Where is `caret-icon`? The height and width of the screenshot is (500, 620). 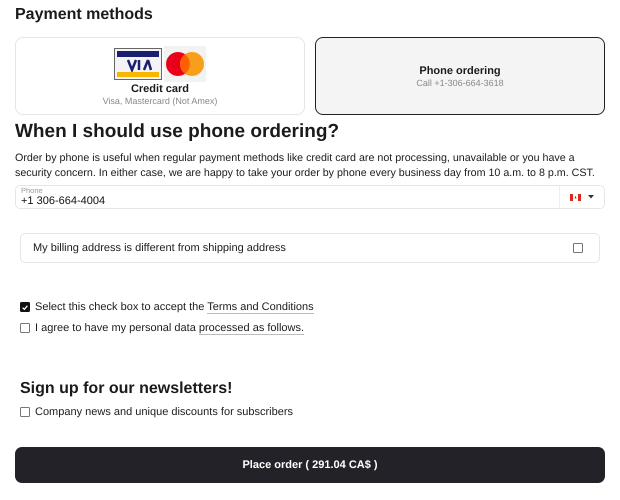
caret-icon is located at coordinates (591, 197).